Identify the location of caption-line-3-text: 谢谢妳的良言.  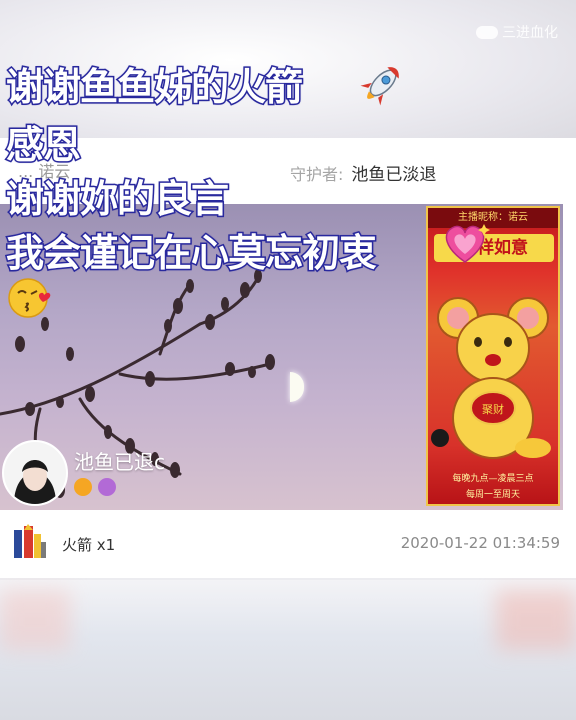
(117, 199).